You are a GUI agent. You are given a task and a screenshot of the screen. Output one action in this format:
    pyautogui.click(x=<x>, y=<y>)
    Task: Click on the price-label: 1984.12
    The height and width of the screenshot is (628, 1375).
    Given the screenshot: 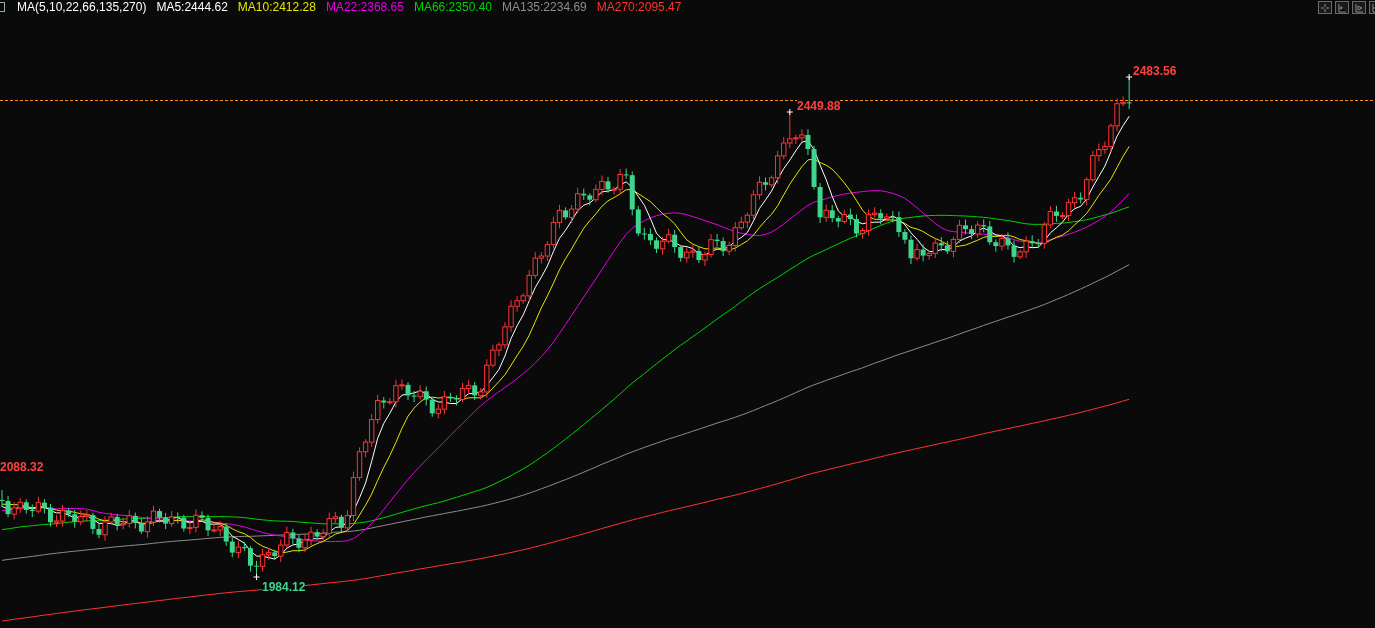 What is the action you would take?
    pyautogui.click(x=284, y=587)
    